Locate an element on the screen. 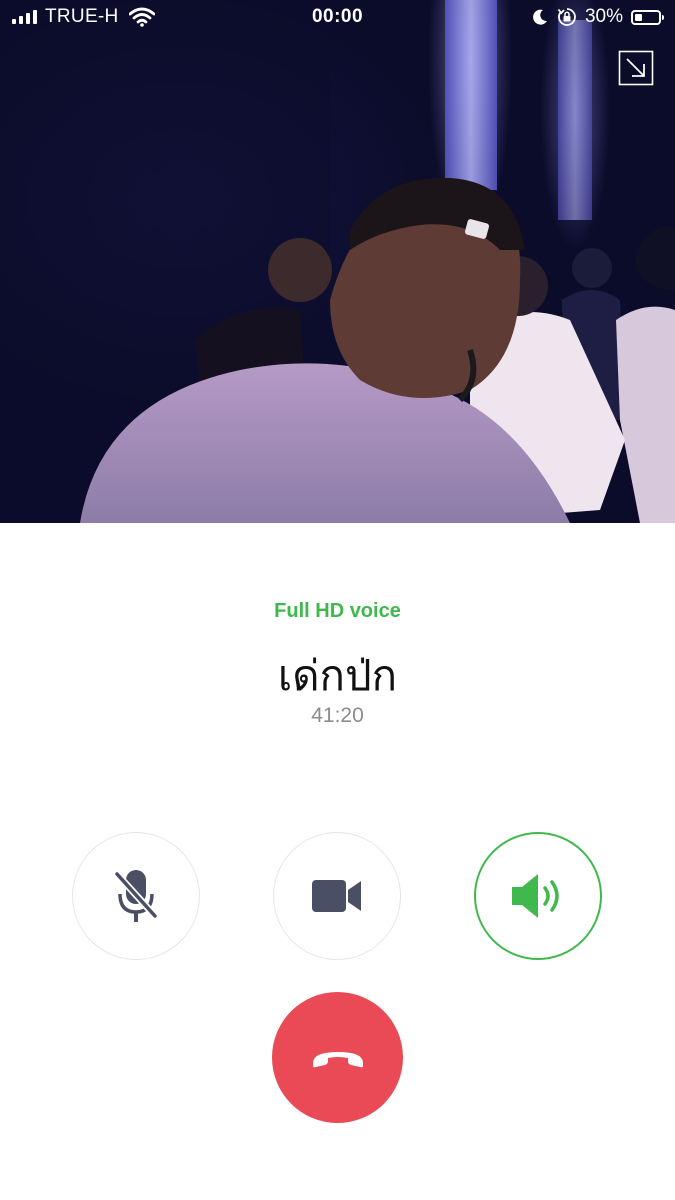 The width and height of the screenshot is (675, 1200). rotation-lock-icon is located at coordinates (566, 17).